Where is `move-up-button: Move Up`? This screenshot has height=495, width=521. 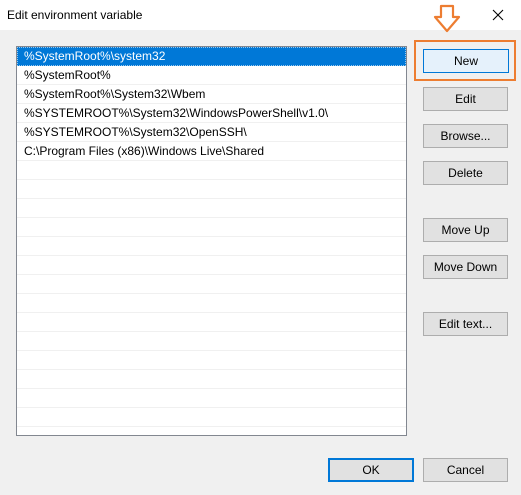 move-up-button: Move Up is located at coordinates (465, 230).